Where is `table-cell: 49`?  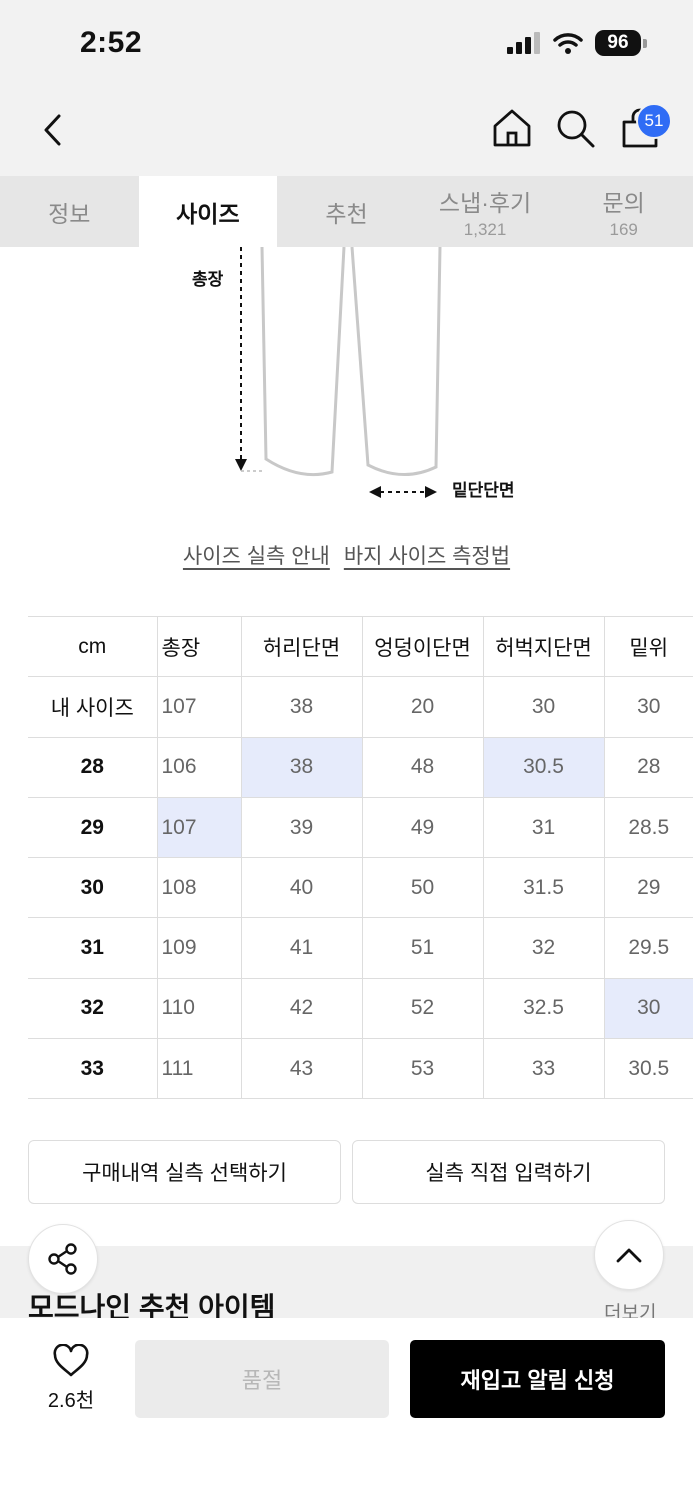
table-cell: 49 is located at coordinates (422, 827).